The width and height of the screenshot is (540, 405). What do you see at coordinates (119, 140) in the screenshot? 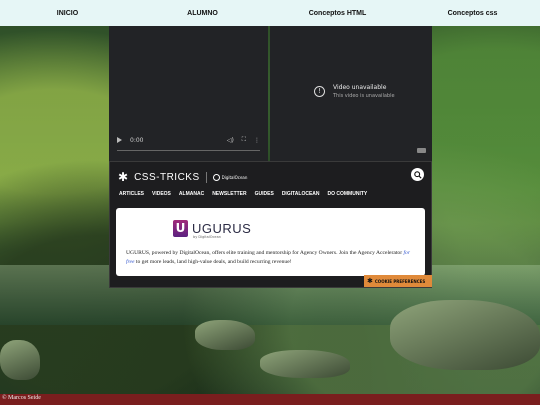
I see `play-icon` at bounding box center [119, 140].